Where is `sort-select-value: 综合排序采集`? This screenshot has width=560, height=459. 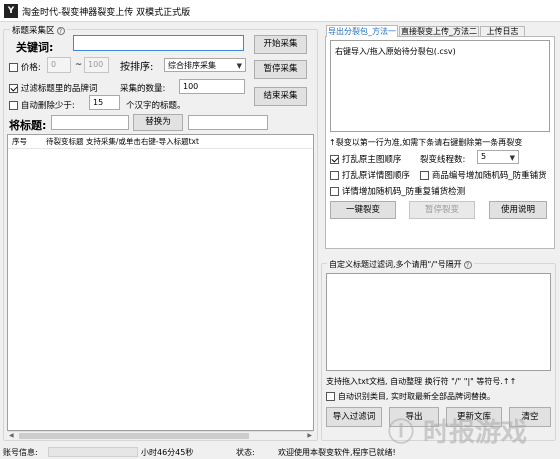
sort-select-value: 综合排序采集 is located at coordinates (192, 65).